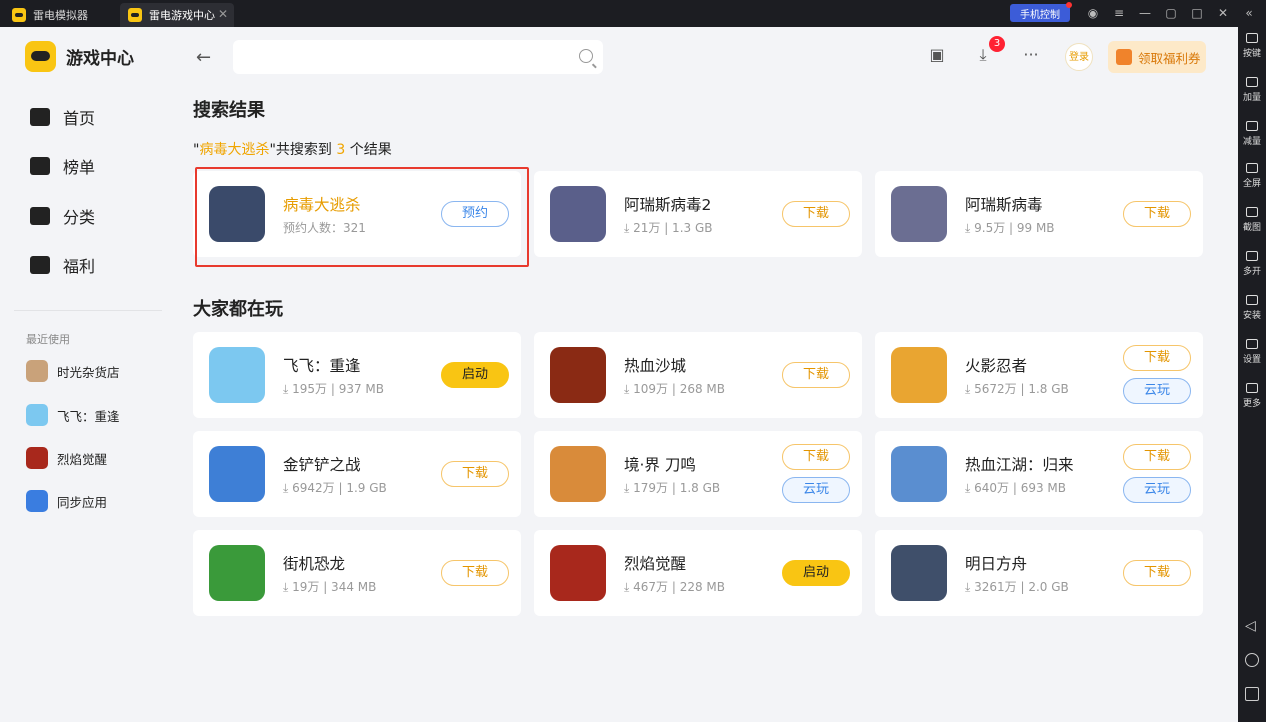 The height and width of the screenshot is (722, 1266). Describe the element at coordinates (1040, 15) in the screenshot. I see `phone-control-label: 手机控制` at that location.